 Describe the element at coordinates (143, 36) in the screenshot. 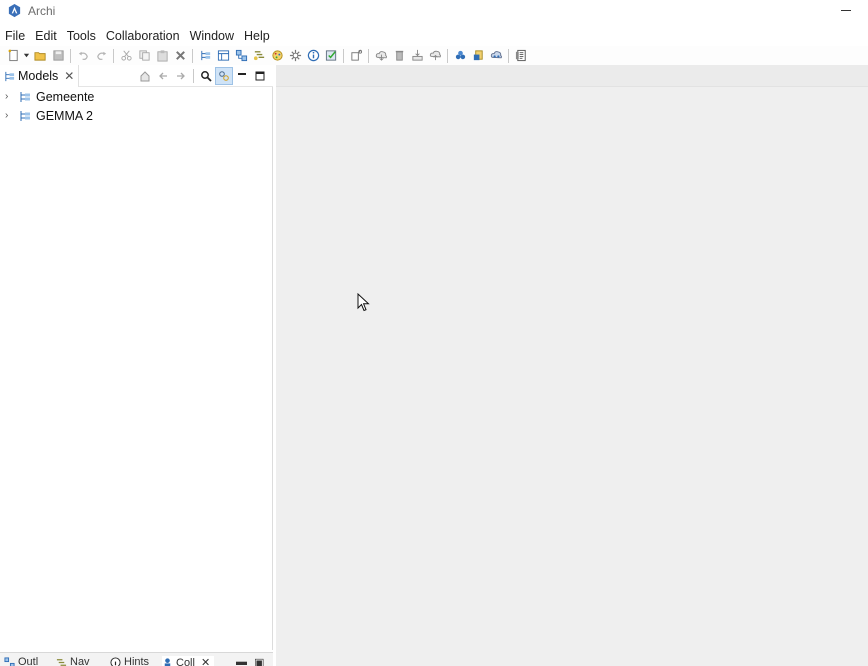

I see `menu-collaboration: Collaboration` at that location.